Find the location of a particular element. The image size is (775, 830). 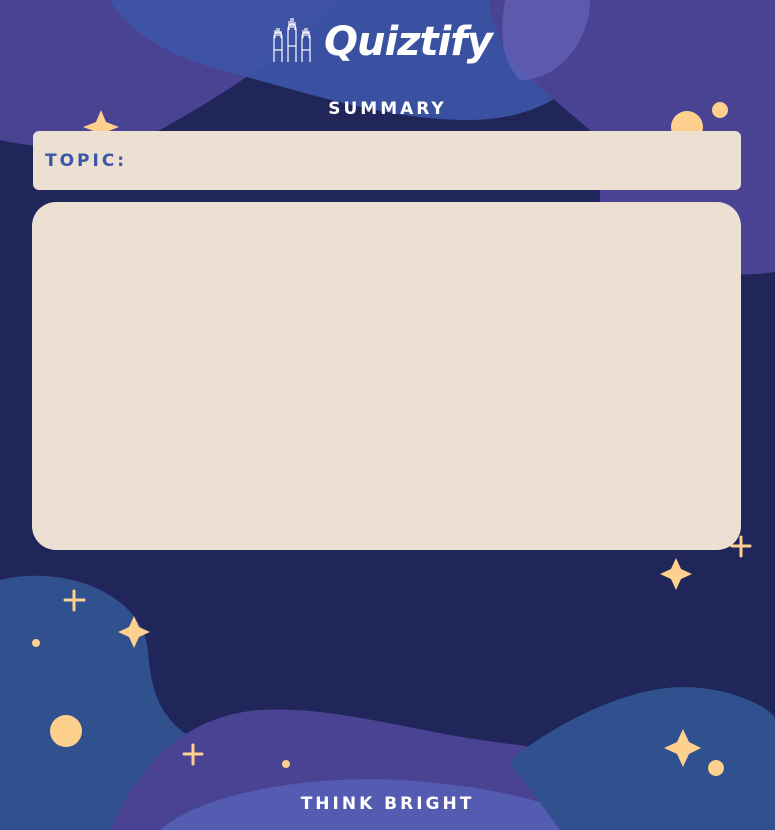

page-title: SUMMARY is located at coordinates (387, 109).